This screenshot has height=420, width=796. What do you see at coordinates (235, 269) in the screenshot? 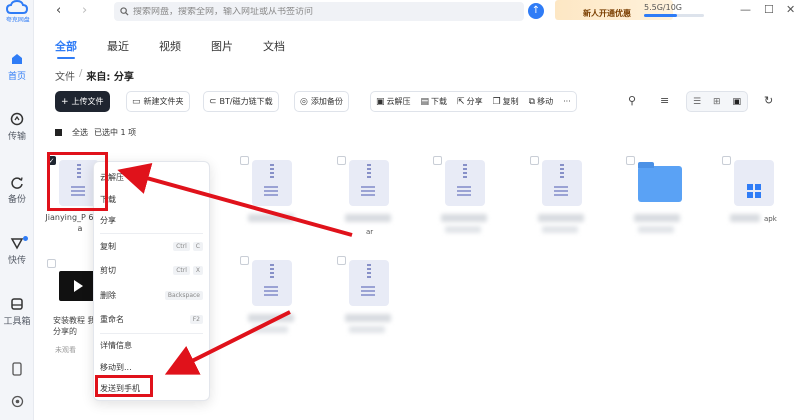
I see `annotation-arrows` at bounding box center [235, 269].